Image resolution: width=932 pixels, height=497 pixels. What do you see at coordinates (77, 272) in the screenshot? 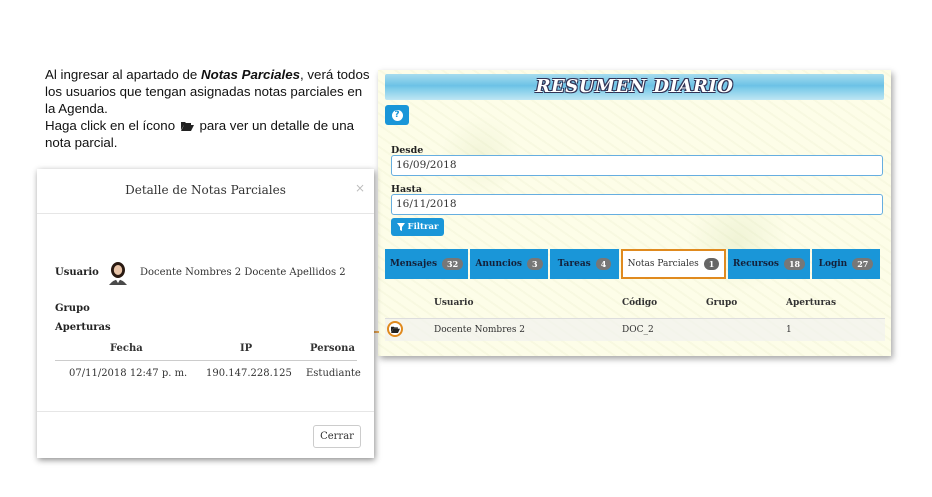
I see `usuario-label: Usuario` at bounding box center [77, 272].